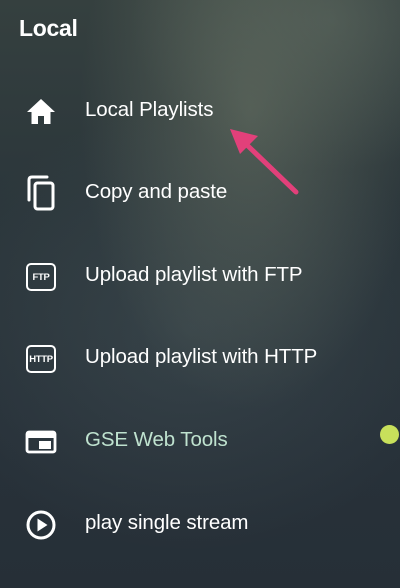  I want to click on web-tools-icon, so click(41, 442).